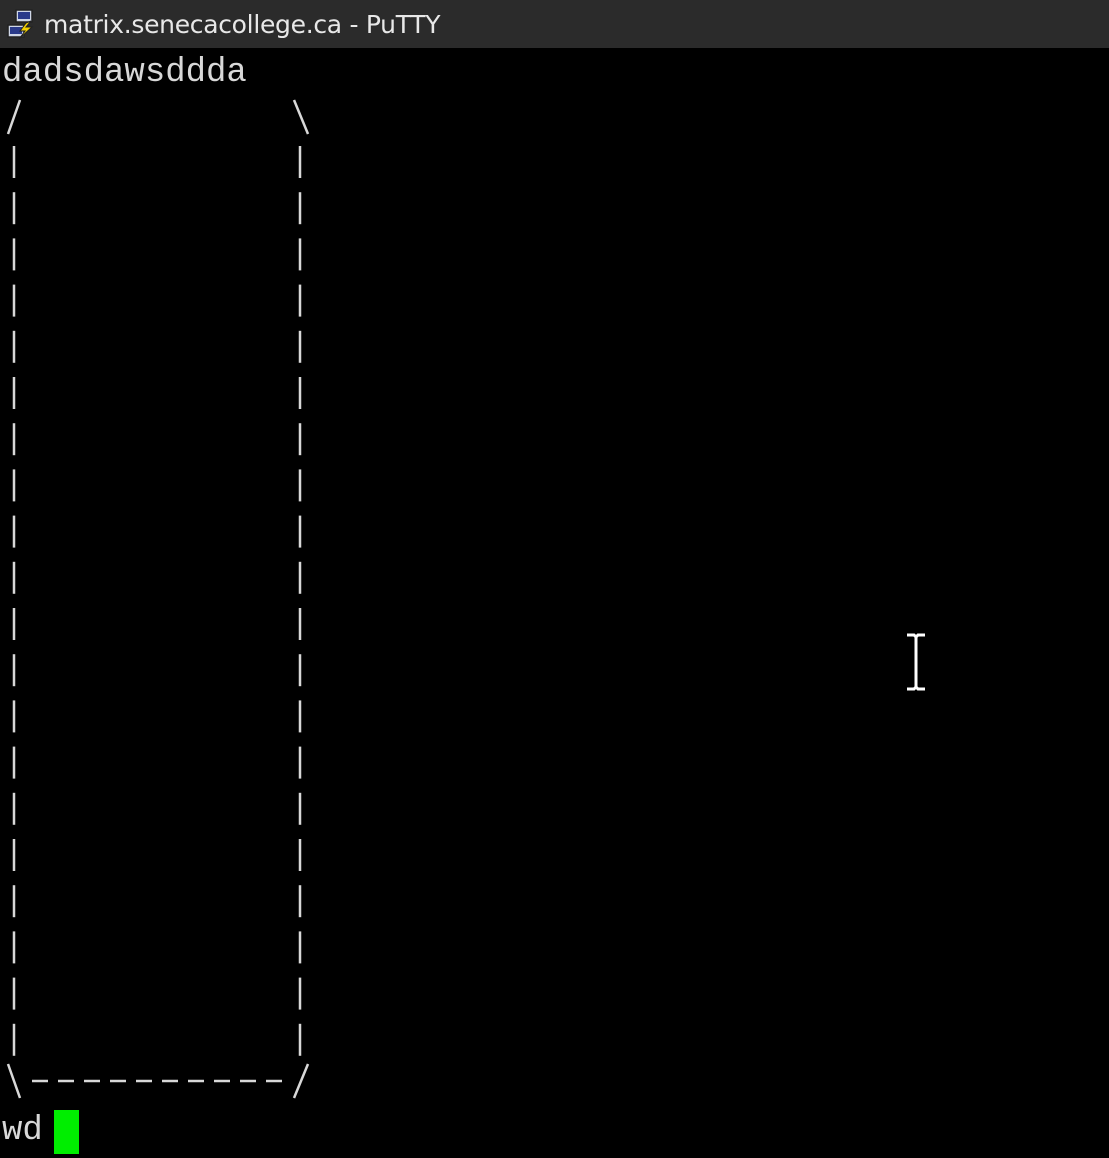 Image resolution: width=1109 pixels, height=1158 pixels. What do you see at coordinates (66, 1132) in the screenshot?
I see `text-cursor` at bounding box center [66, 1132].